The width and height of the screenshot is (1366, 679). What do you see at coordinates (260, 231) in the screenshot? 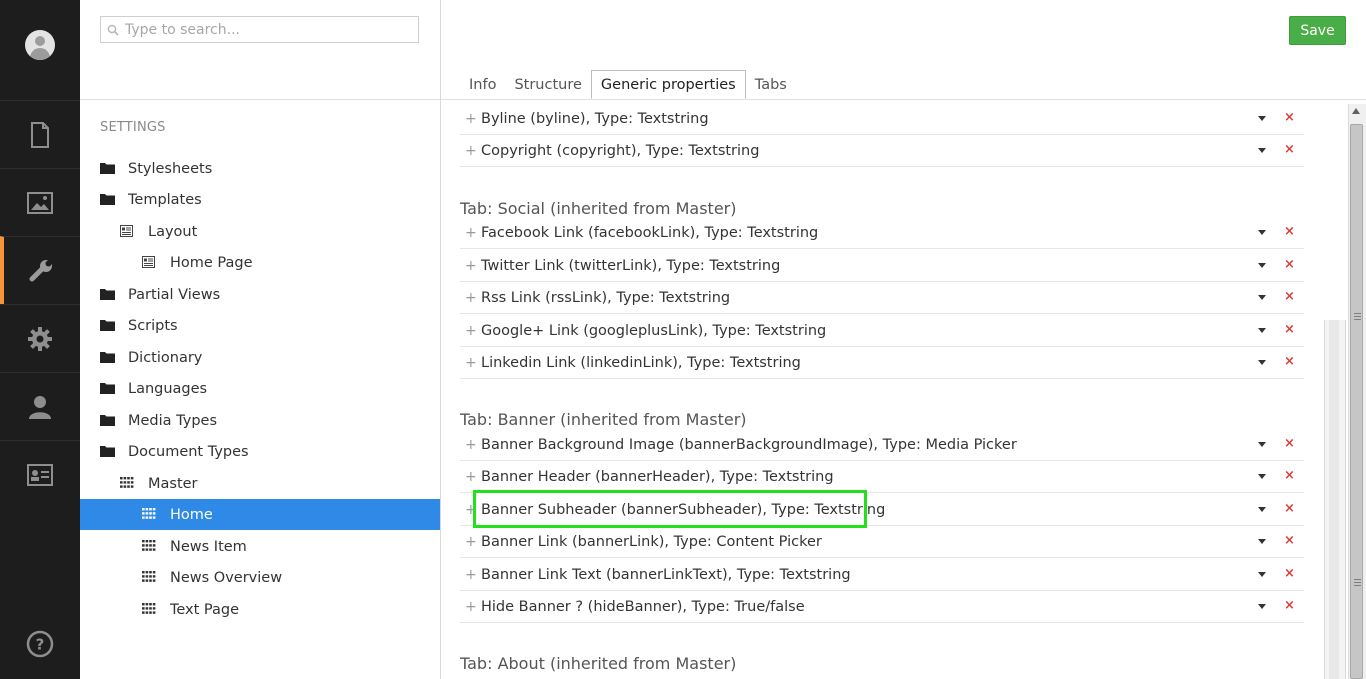
I see `tree-item-layout: Layout` at bounding box center [260, 231].